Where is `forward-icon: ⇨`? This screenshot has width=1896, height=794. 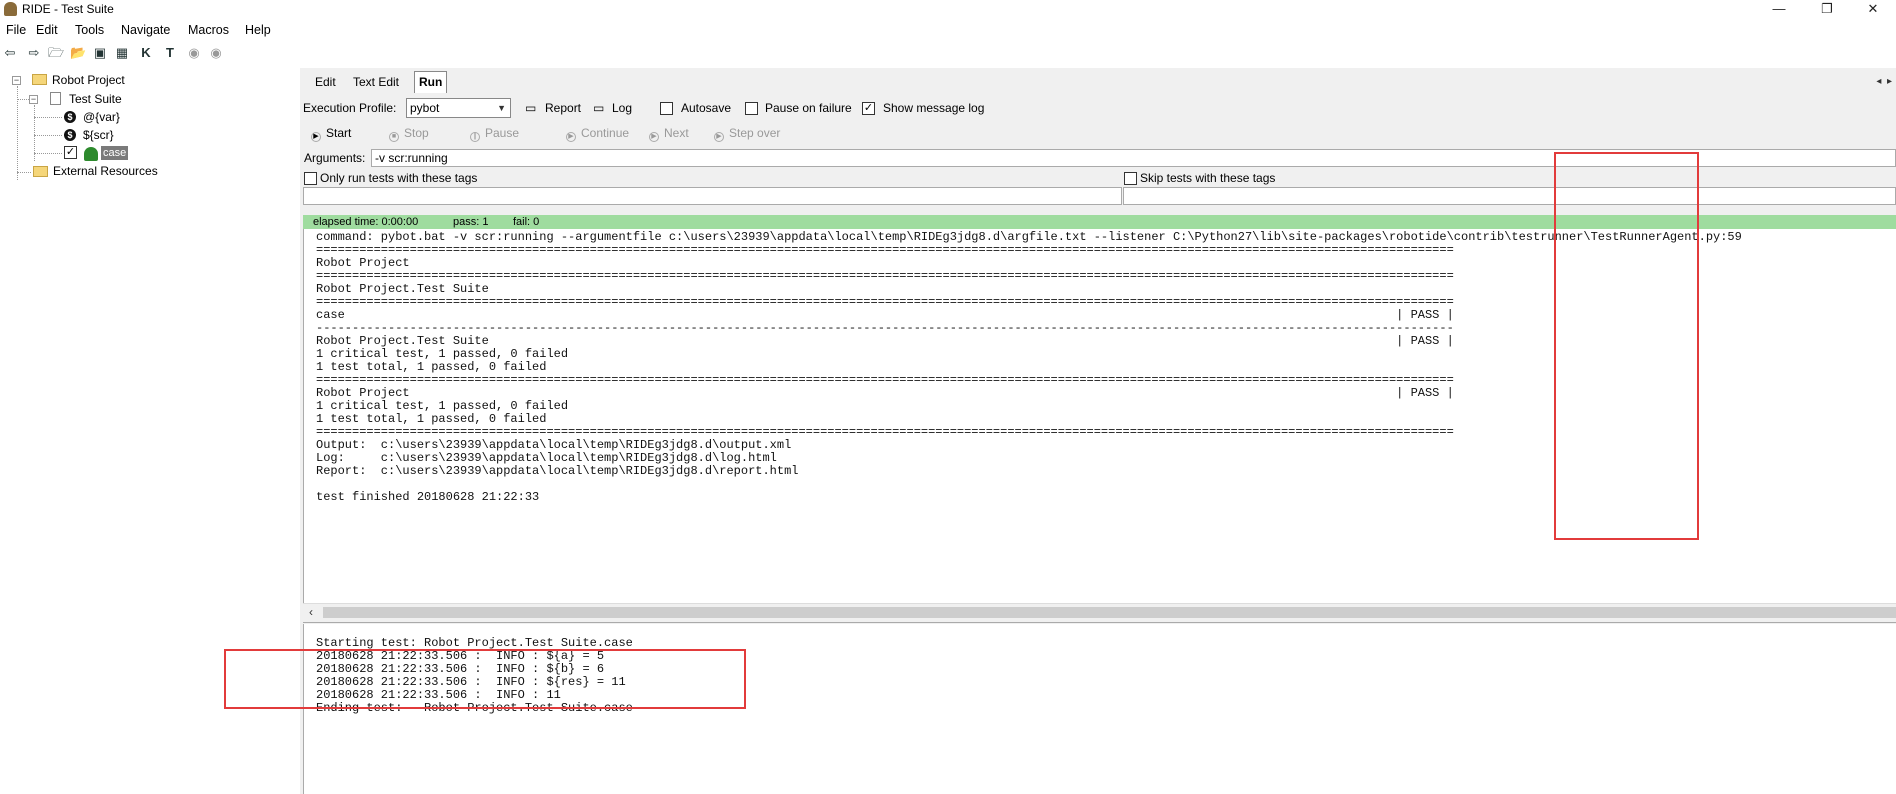
forward-icon: ⇨ is located at coordinates (34, 53).